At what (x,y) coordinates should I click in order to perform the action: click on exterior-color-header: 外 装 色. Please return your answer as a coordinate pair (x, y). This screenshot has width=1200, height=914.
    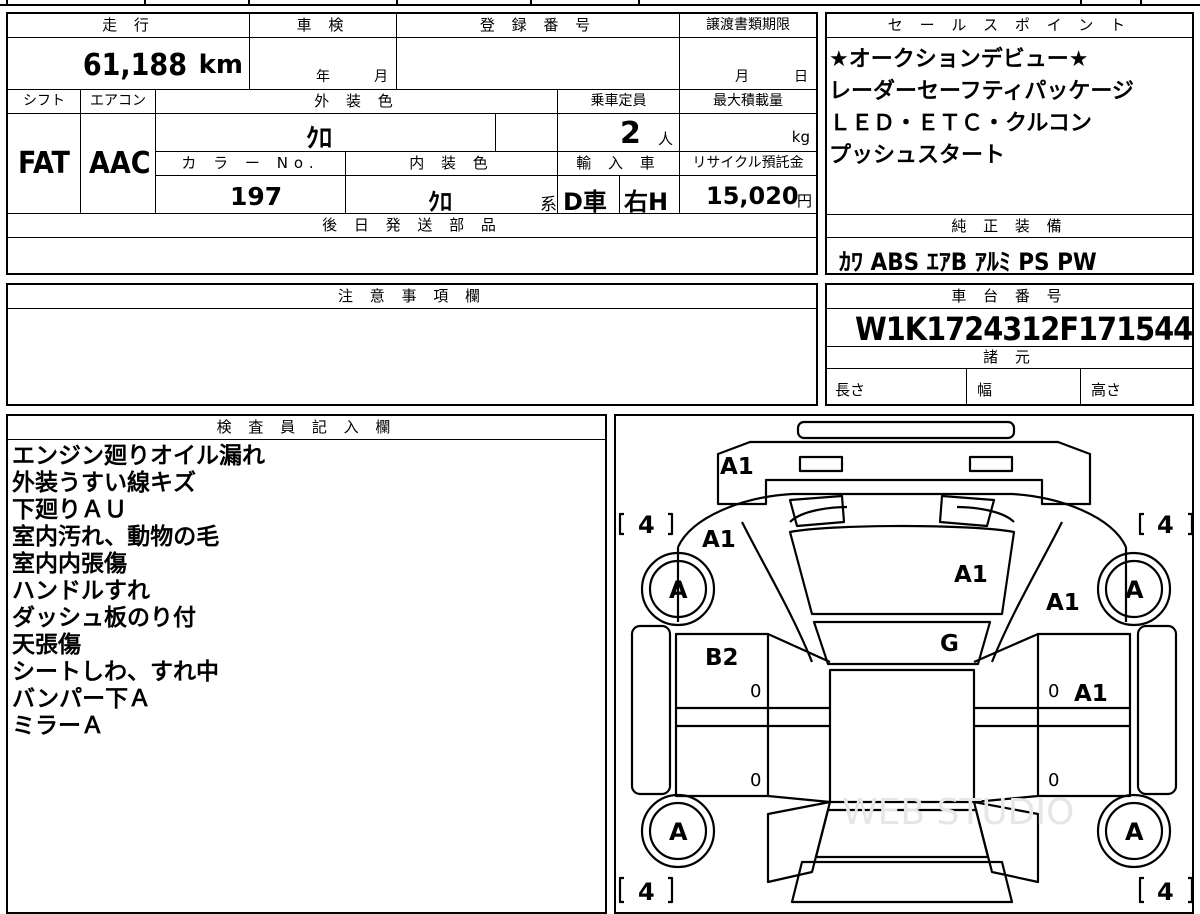
    Looking at the image, I should click on (357, 102).